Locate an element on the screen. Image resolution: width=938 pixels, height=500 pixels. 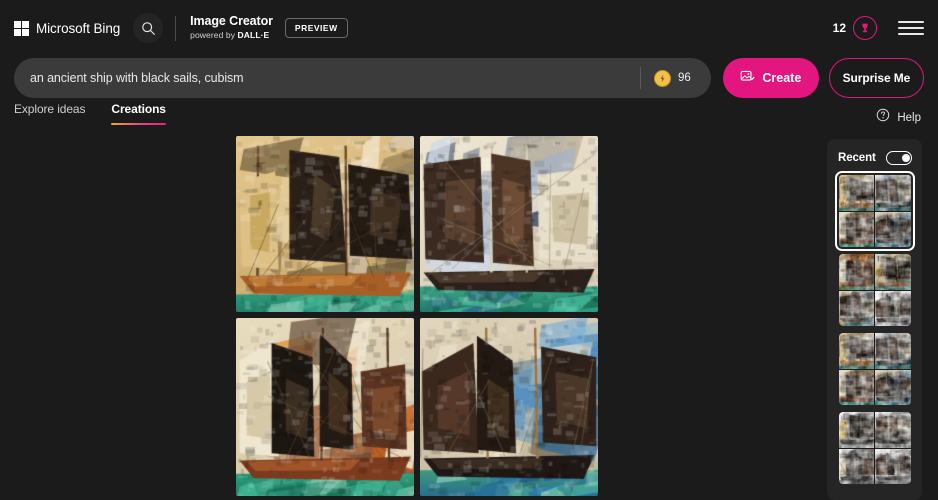
microsoft-logo-icon is located at coordinates (21, 28).